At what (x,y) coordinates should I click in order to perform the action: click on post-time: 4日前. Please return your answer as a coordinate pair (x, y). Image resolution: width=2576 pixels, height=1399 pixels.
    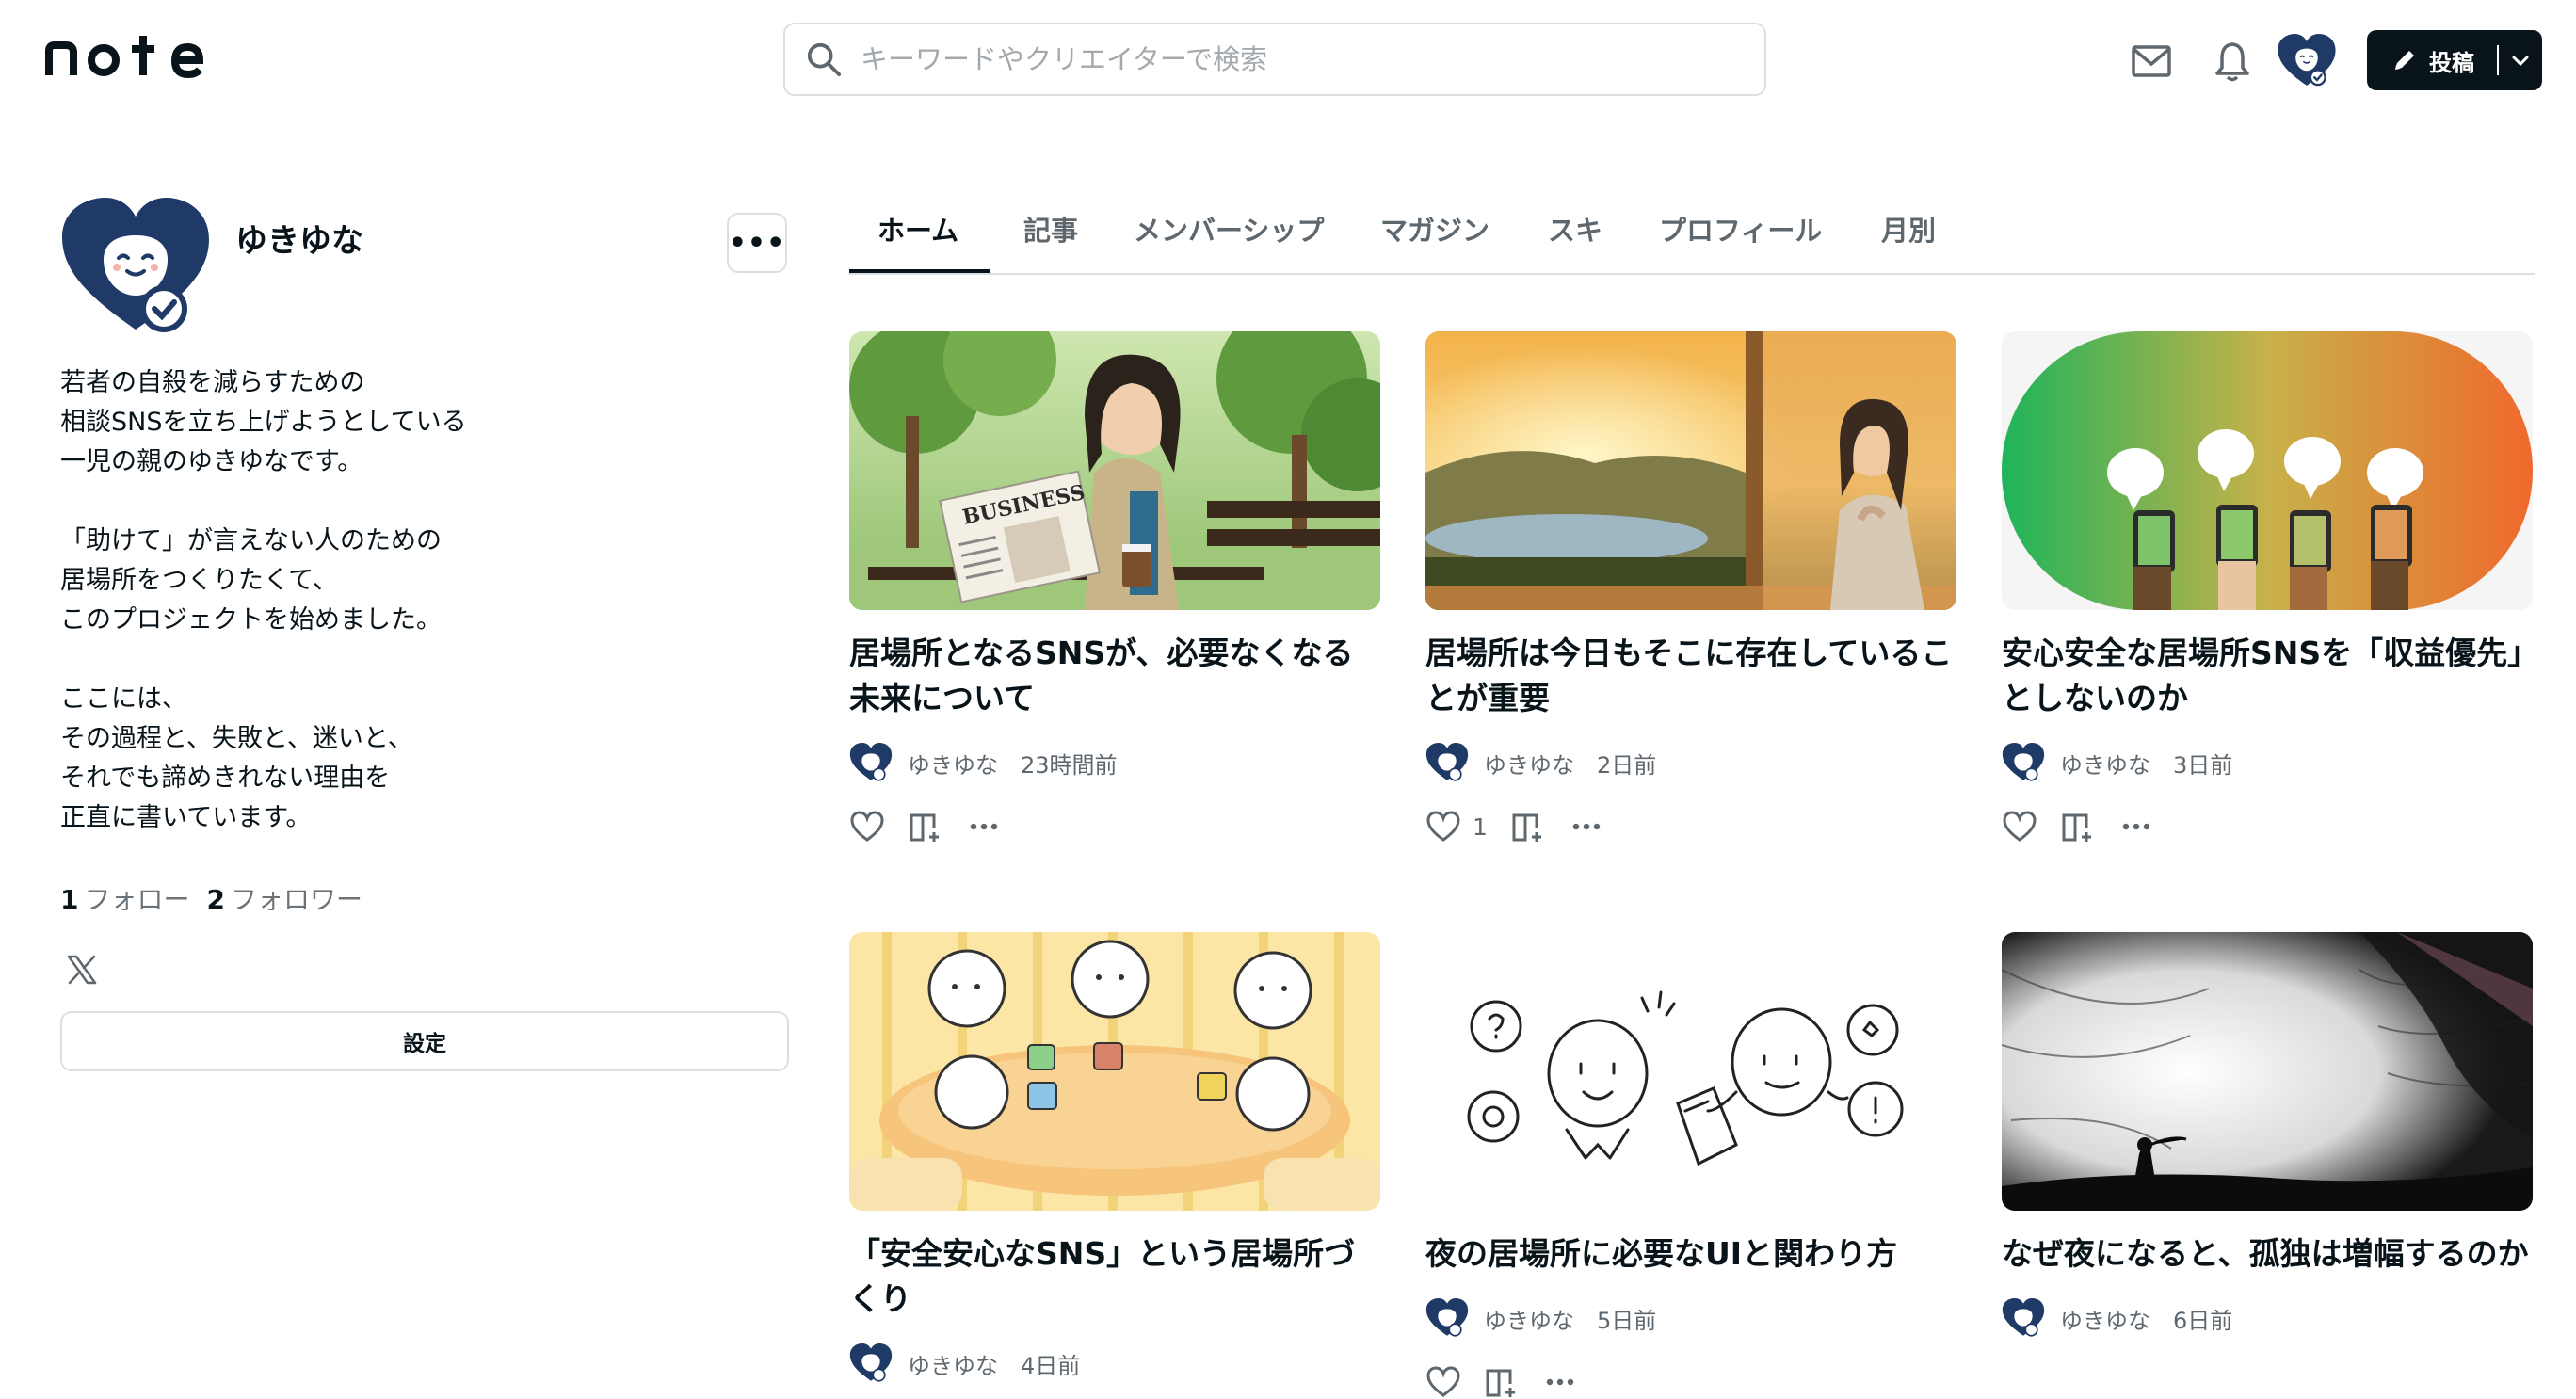
    Looking at the image, I should click on (1051, 1365).